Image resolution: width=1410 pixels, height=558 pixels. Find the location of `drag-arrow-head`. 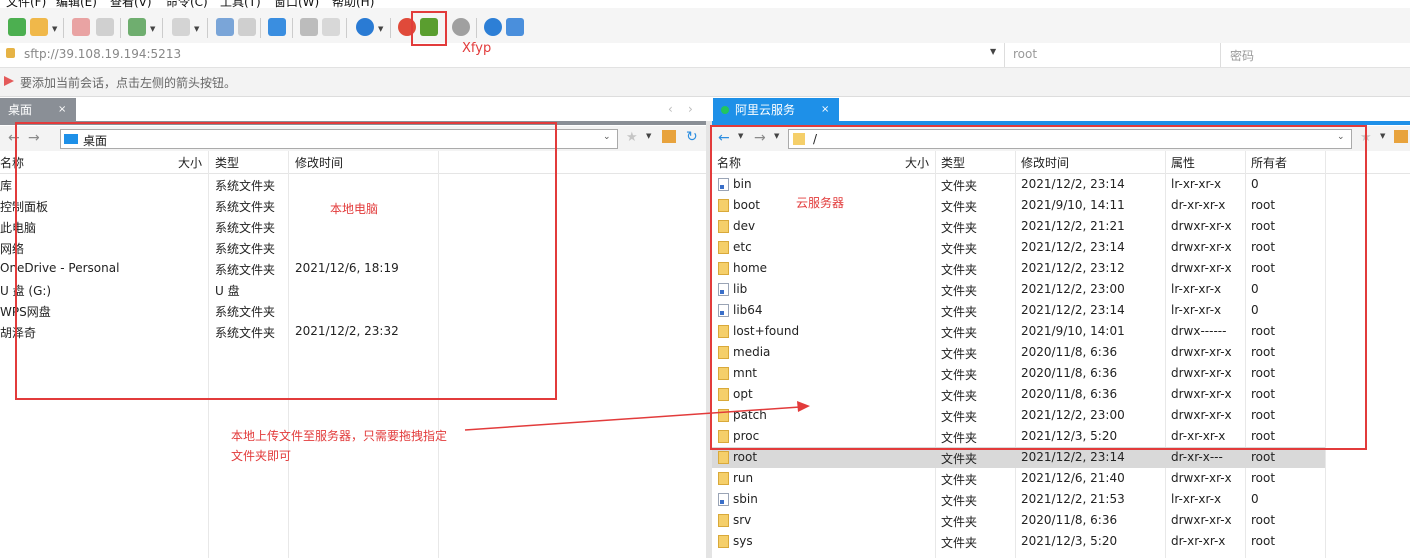

drag-arrow-head is located at coordinates (803, 406).